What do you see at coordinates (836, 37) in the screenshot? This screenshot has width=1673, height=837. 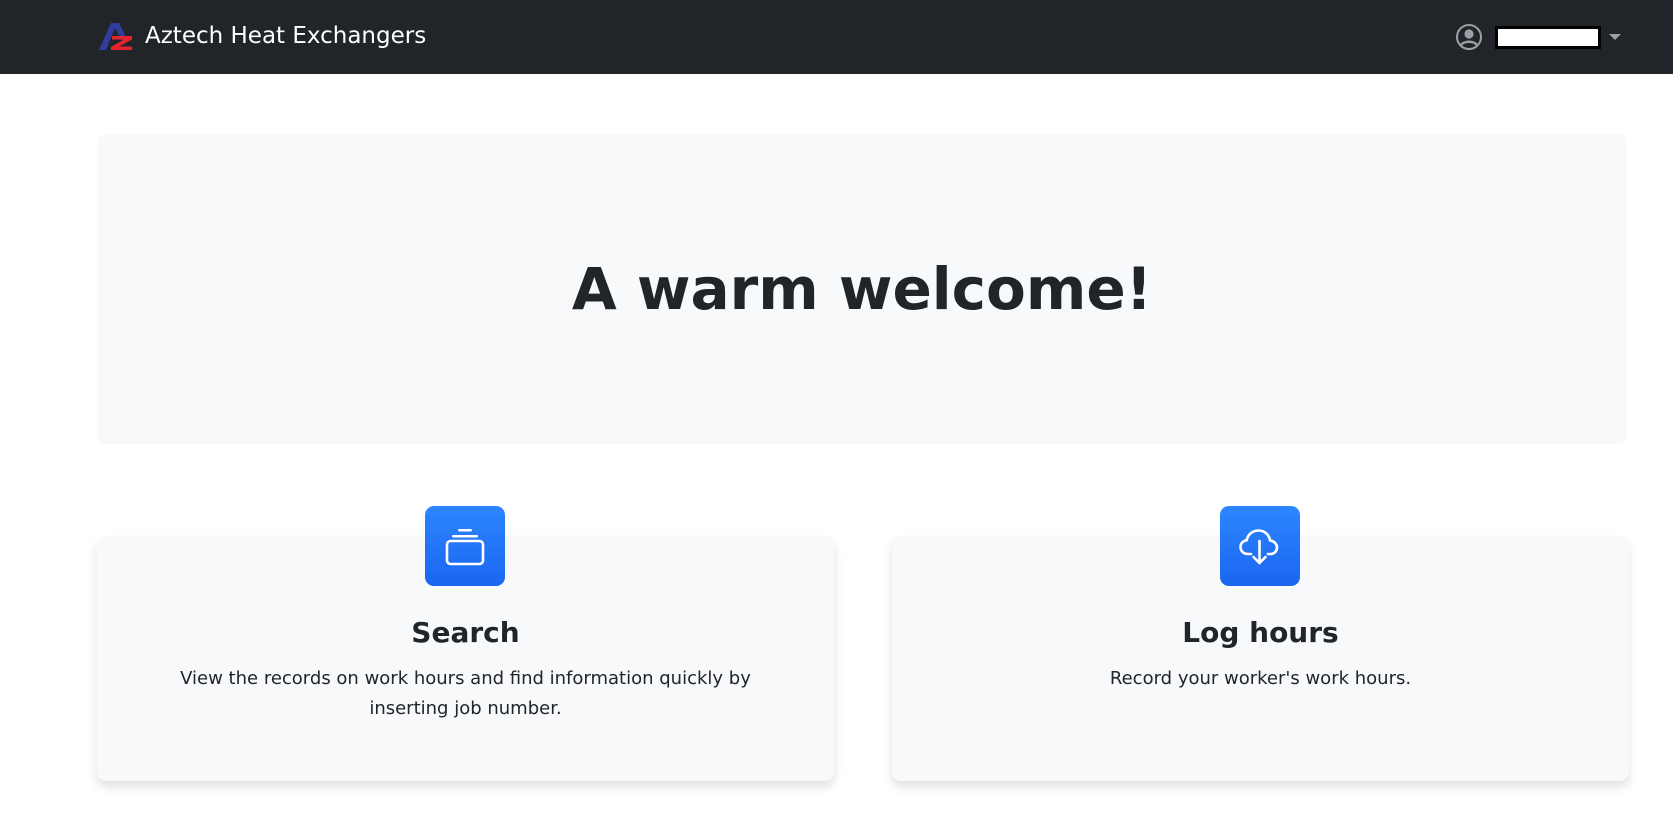 I see `top-navbar: Aztech Heat Exchangers` at bounding box center [836, 37].